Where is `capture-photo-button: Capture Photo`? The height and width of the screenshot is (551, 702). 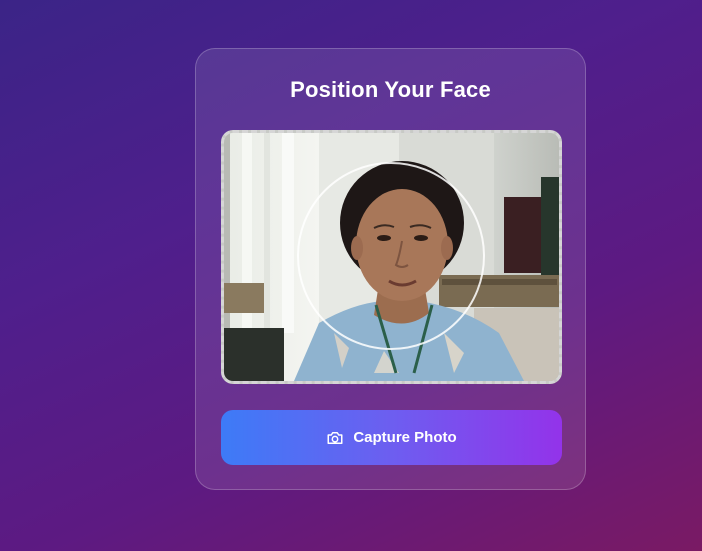 capture-photo-button: Capture Photo is located at coordinates (391, 437).